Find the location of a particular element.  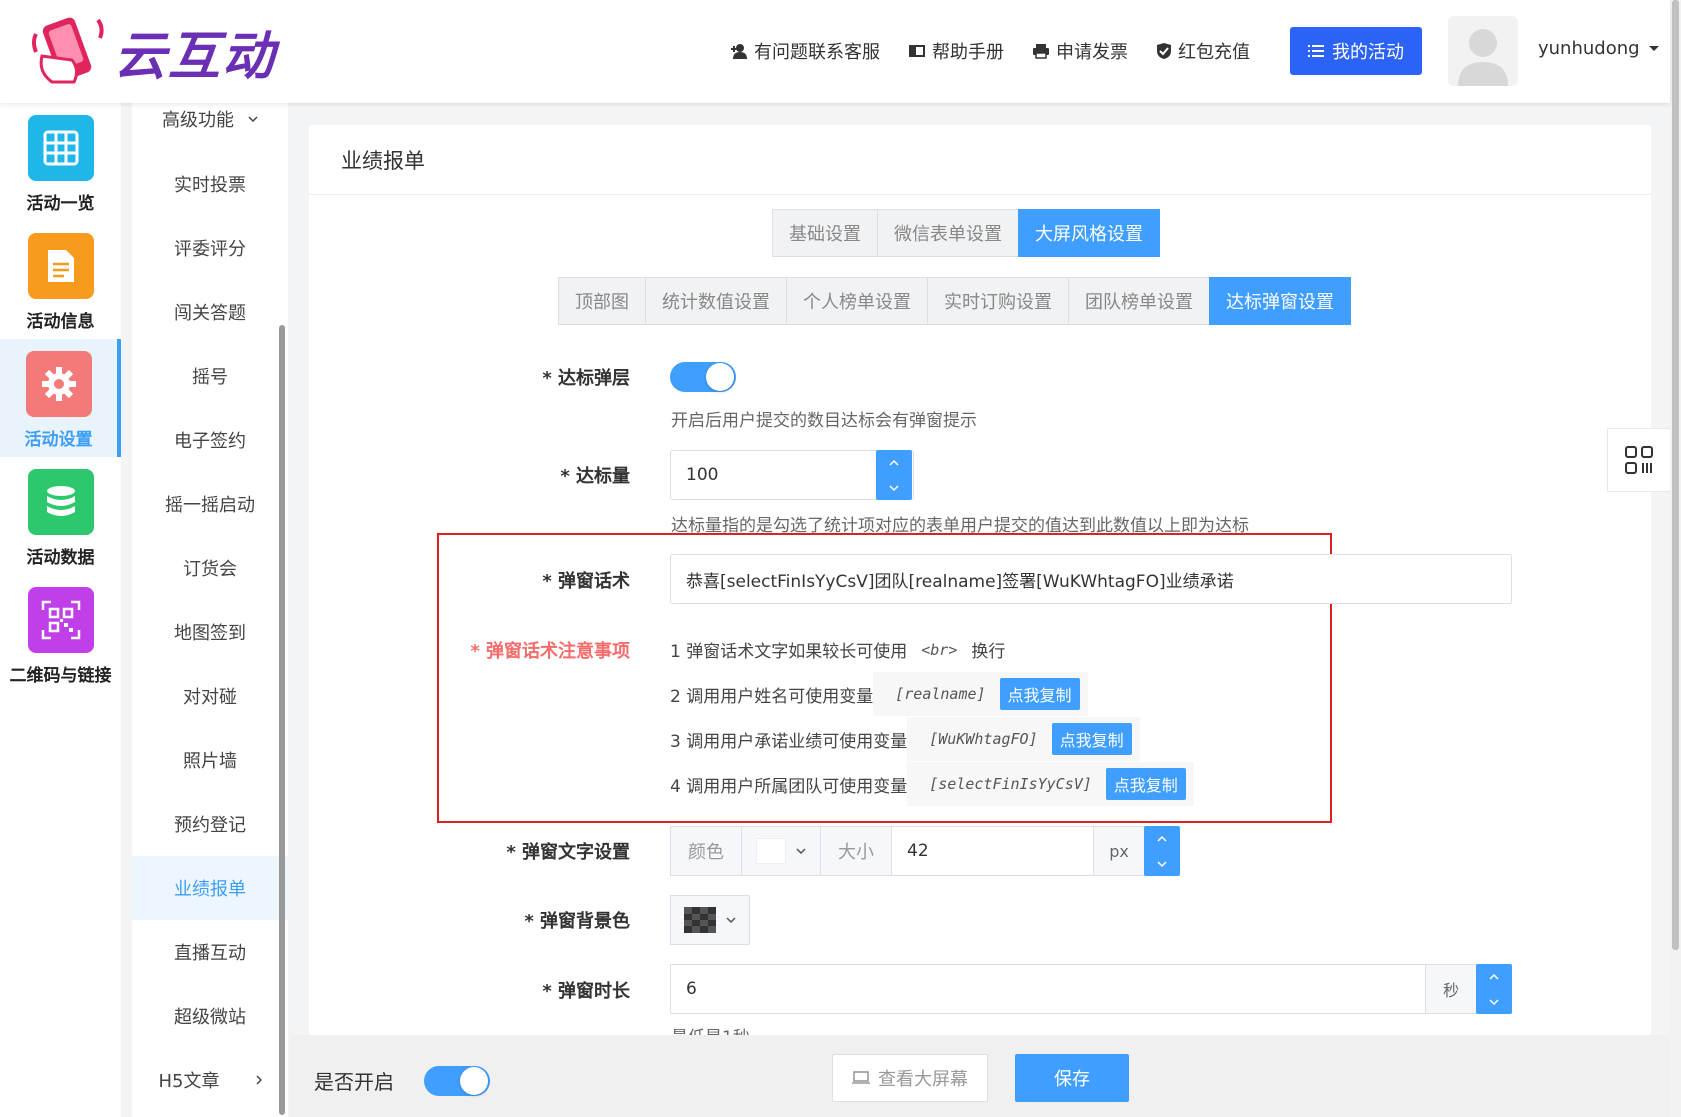

my-activity-label: 我的活动 is located at coordinates (1368, 52).